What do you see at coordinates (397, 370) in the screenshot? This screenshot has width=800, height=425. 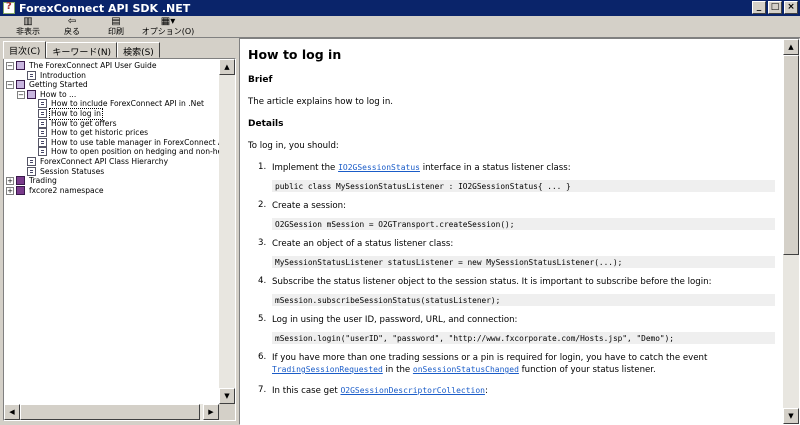 I see `step-text-fragment: in the` at bounding box center [397, 370].